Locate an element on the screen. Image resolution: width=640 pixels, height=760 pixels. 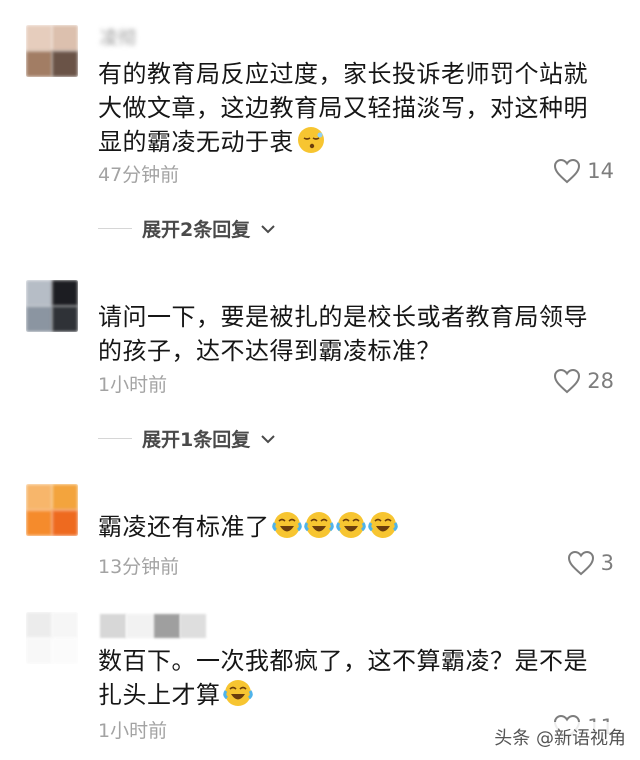
like-button: 28 is located at coordinates (583, 381).